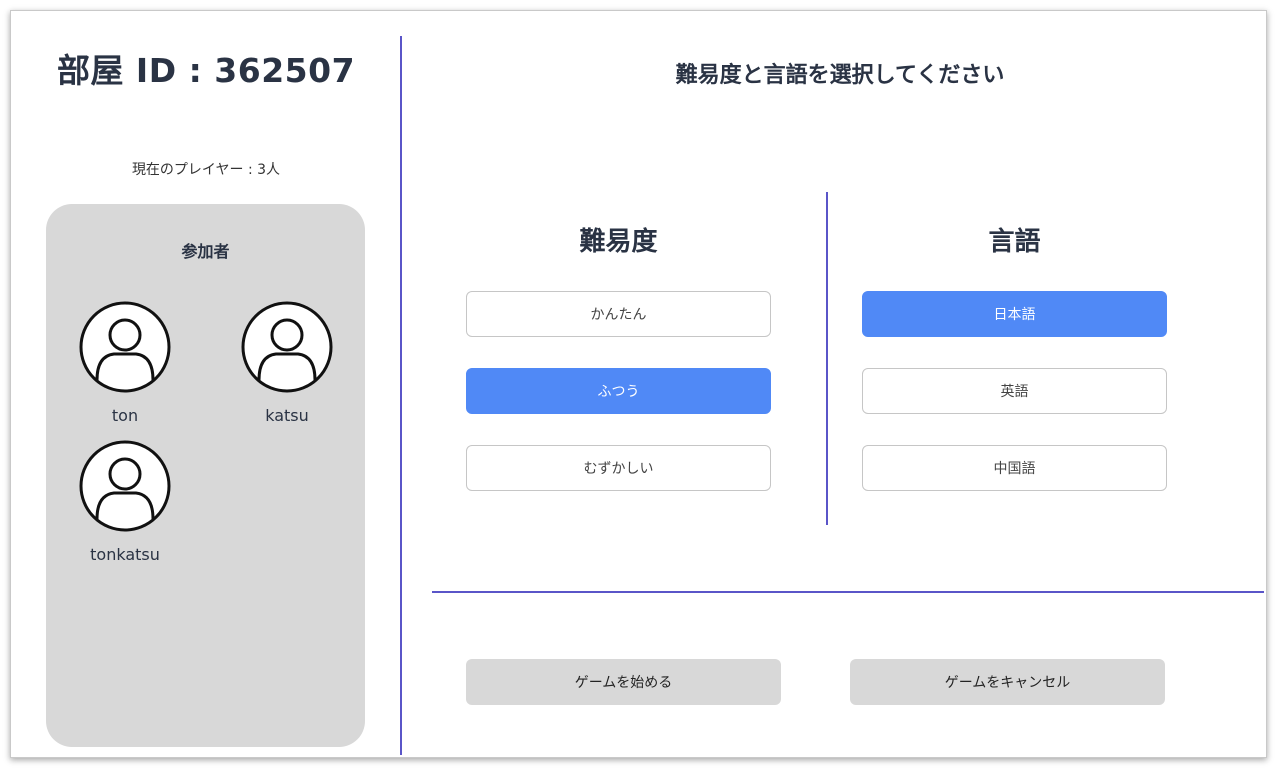 The height and width of the screenshot is (768, 1279). Describe the element at coordinates (1014, 314) in the screenshot. I see `language-option-japanese: 日本語` at that location.